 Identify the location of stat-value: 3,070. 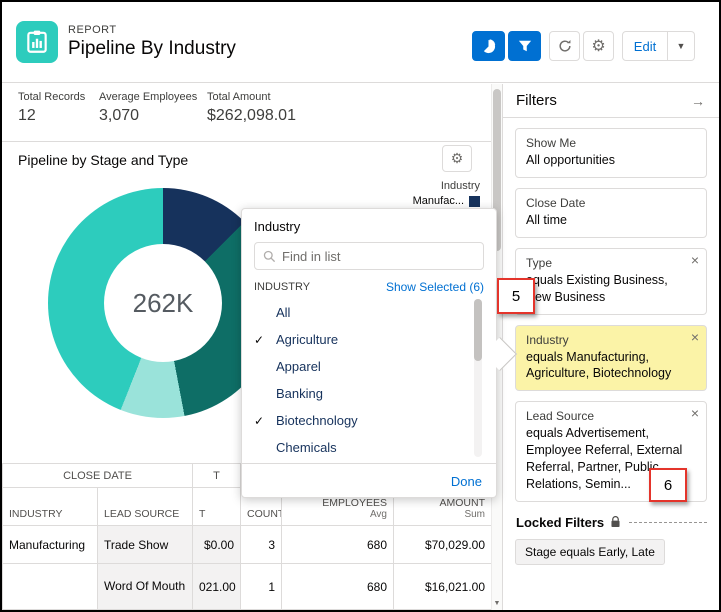
(119, 115).